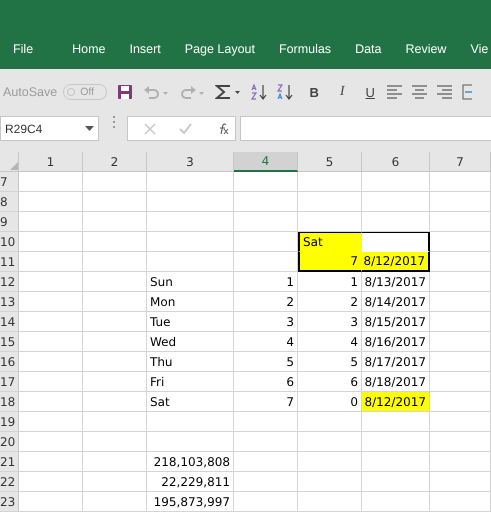 The image size is (491, 517). What do you see at coordinates (396, 362) in the screenshot?
I see `table-cell: 8/17/2017` at bounding box center [396, 362].